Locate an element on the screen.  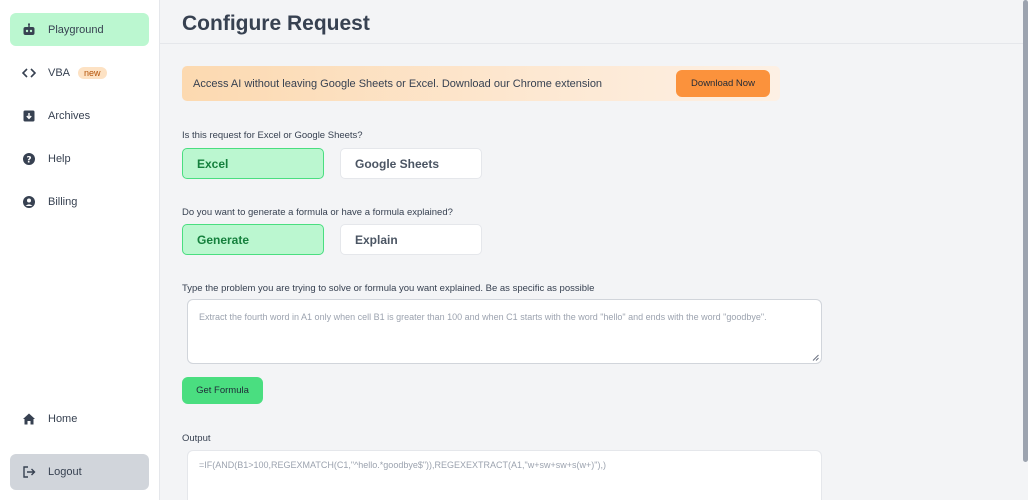
sidebar-item-billing: Billing is located at coordinates (79, 201).